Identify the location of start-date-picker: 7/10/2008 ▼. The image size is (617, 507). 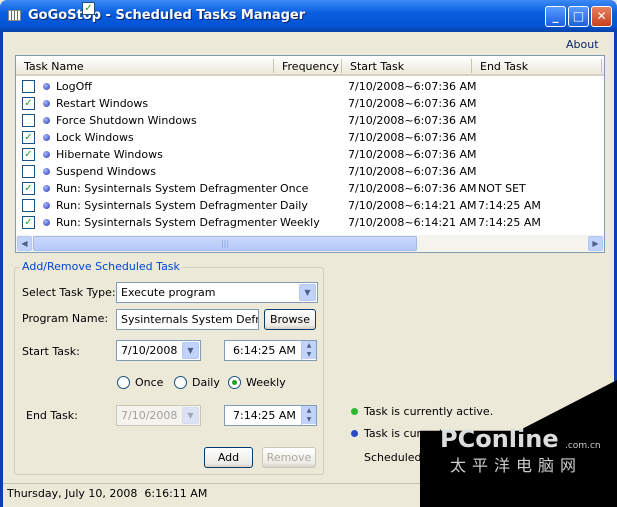
(158, 350).